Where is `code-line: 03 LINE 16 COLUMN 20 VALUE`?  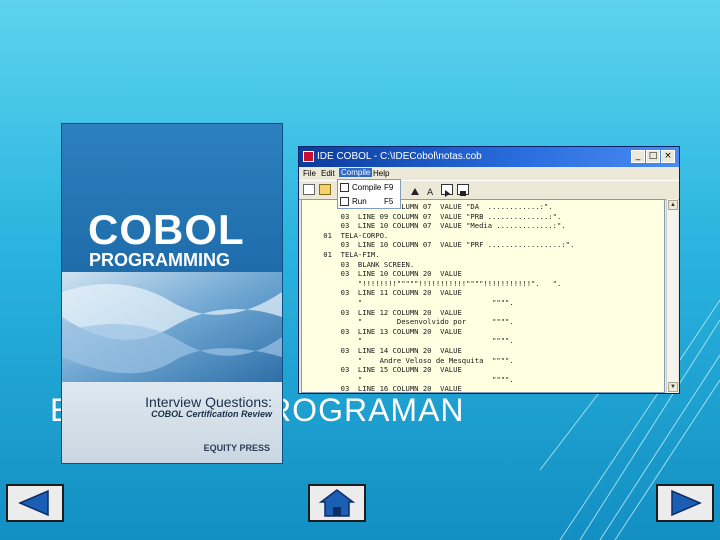
code-line: 03 LINE 16 COLUMN 20 VALUE is located at coordinates (384, 388).